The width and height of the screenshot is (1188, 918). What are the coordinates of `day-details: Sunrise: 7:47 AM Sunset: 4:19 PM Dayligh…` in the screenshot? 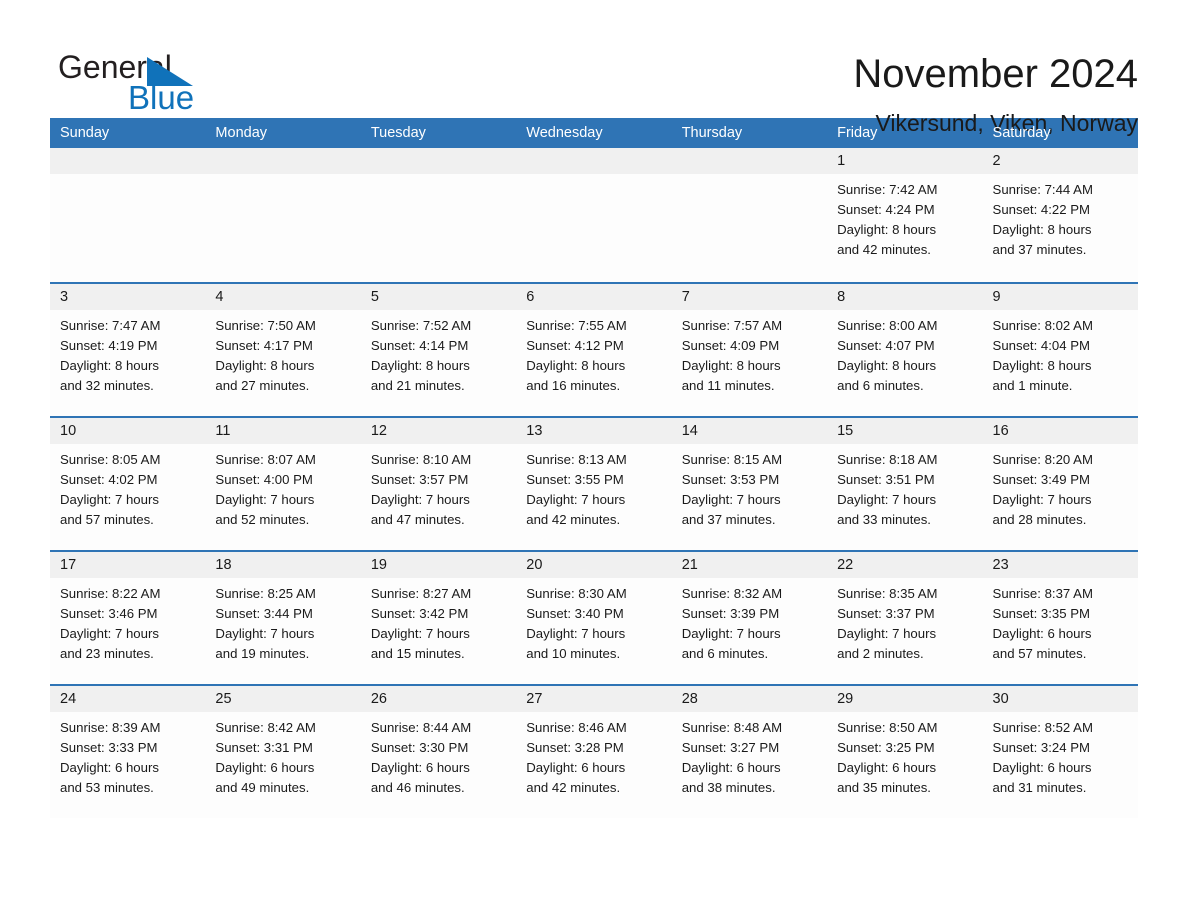 It's located at (127, 353).